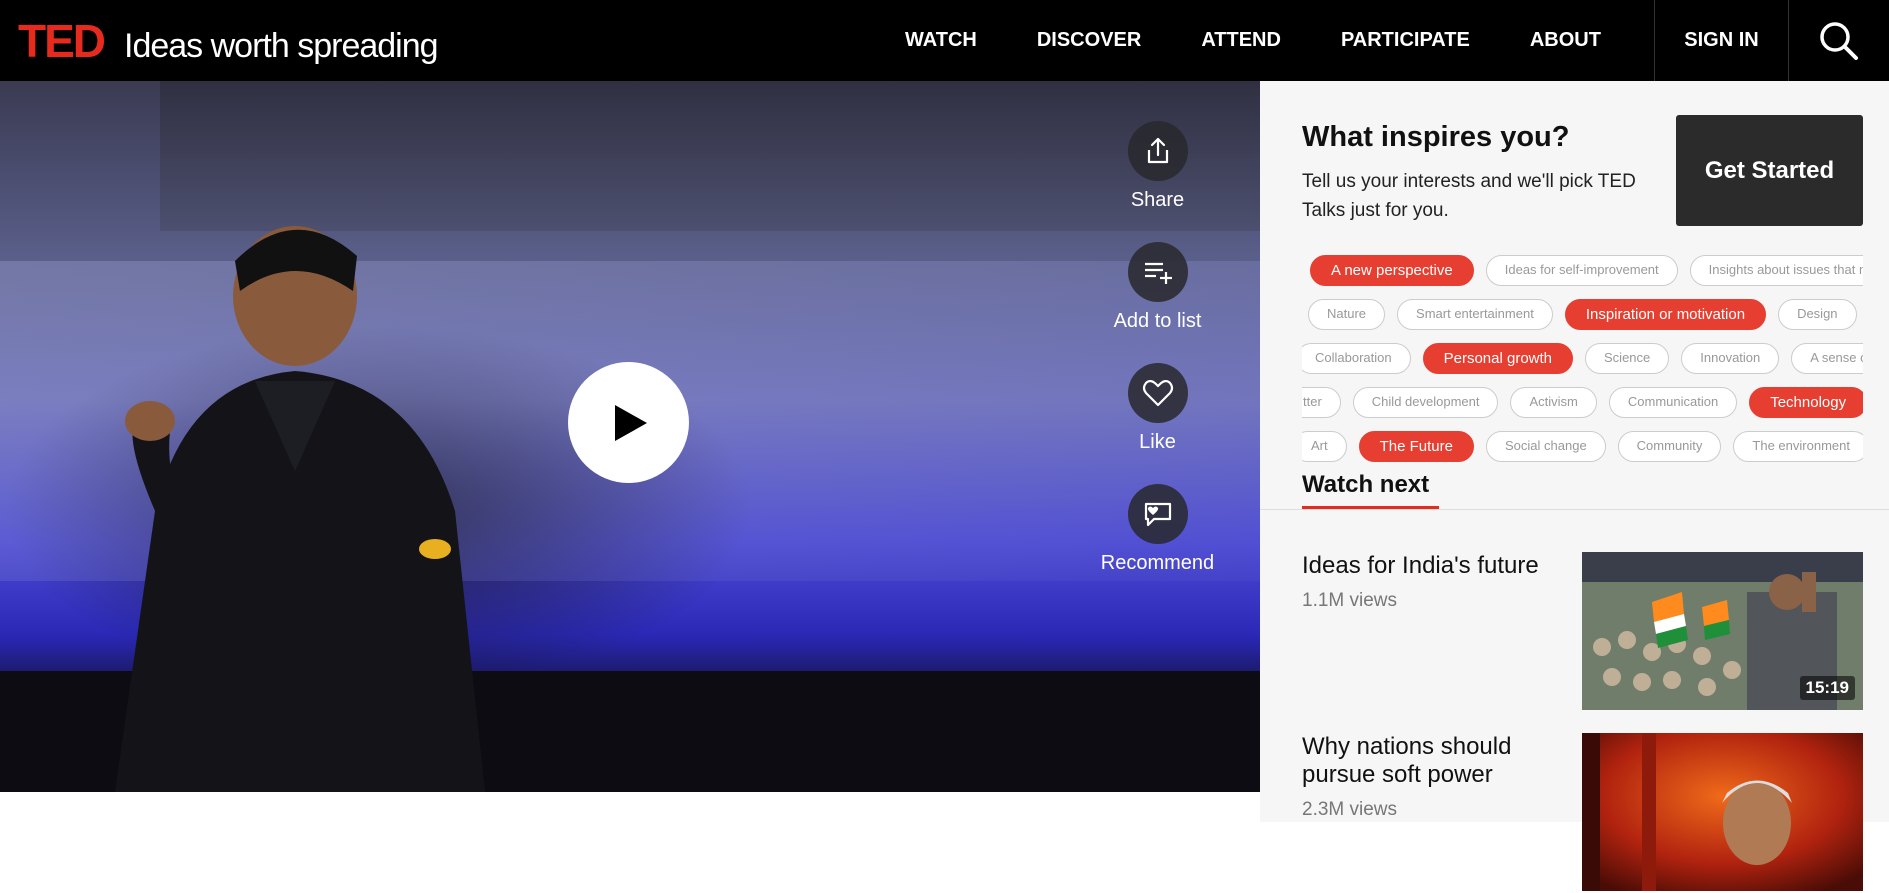 This screenshot has height=893, width=1889. I want to click on play-button, so click(628, 422).